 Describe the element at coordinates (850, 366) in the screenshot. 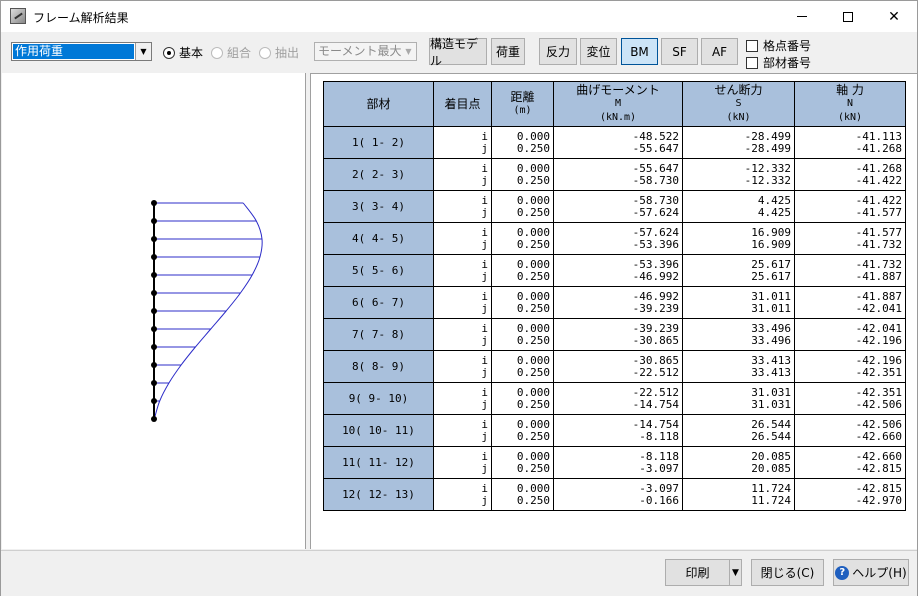

I see `axial-cell: -42.196 -42.351` at that location.